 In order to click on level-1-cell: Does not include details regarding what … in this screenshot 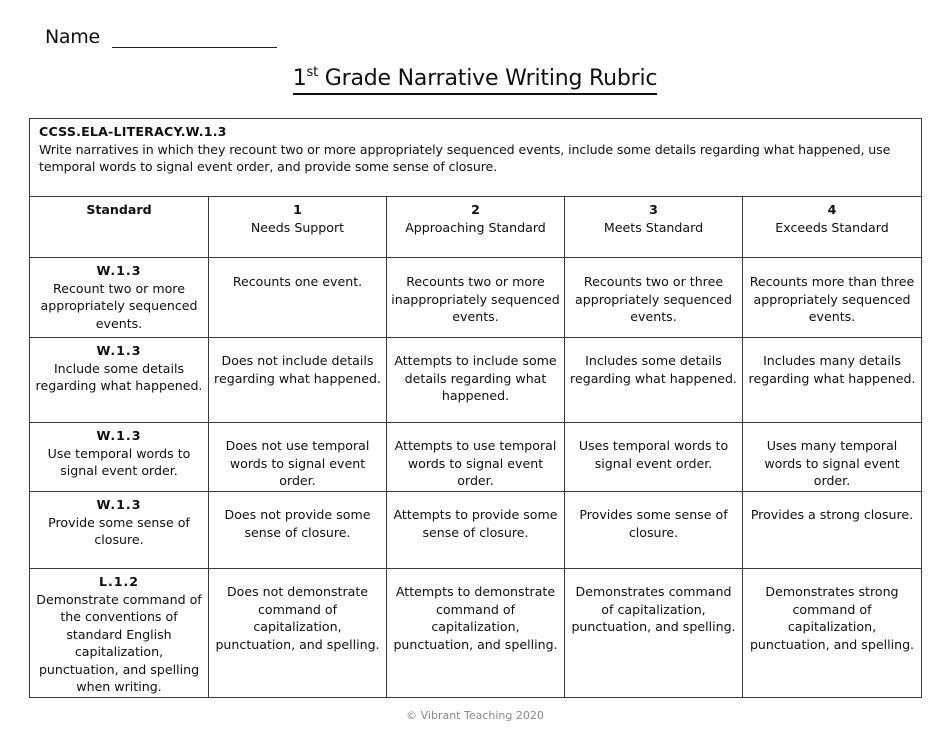, I will do `click(297, 380)`.